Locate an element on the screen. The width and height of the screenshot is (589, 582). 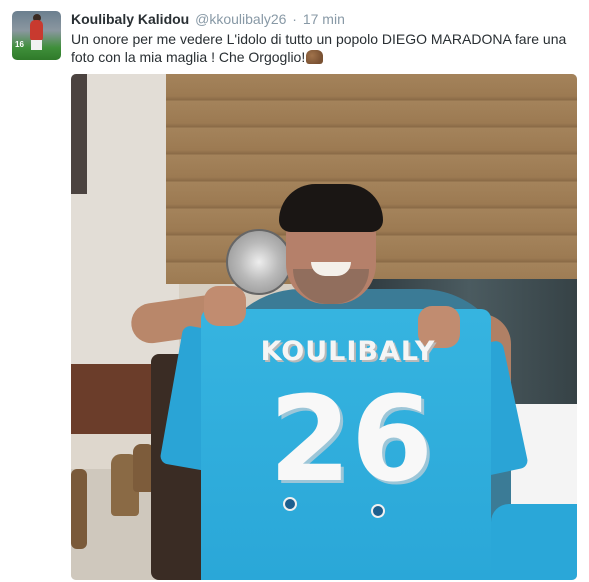
photo-wall-frame is located at coordinates (79, 134).